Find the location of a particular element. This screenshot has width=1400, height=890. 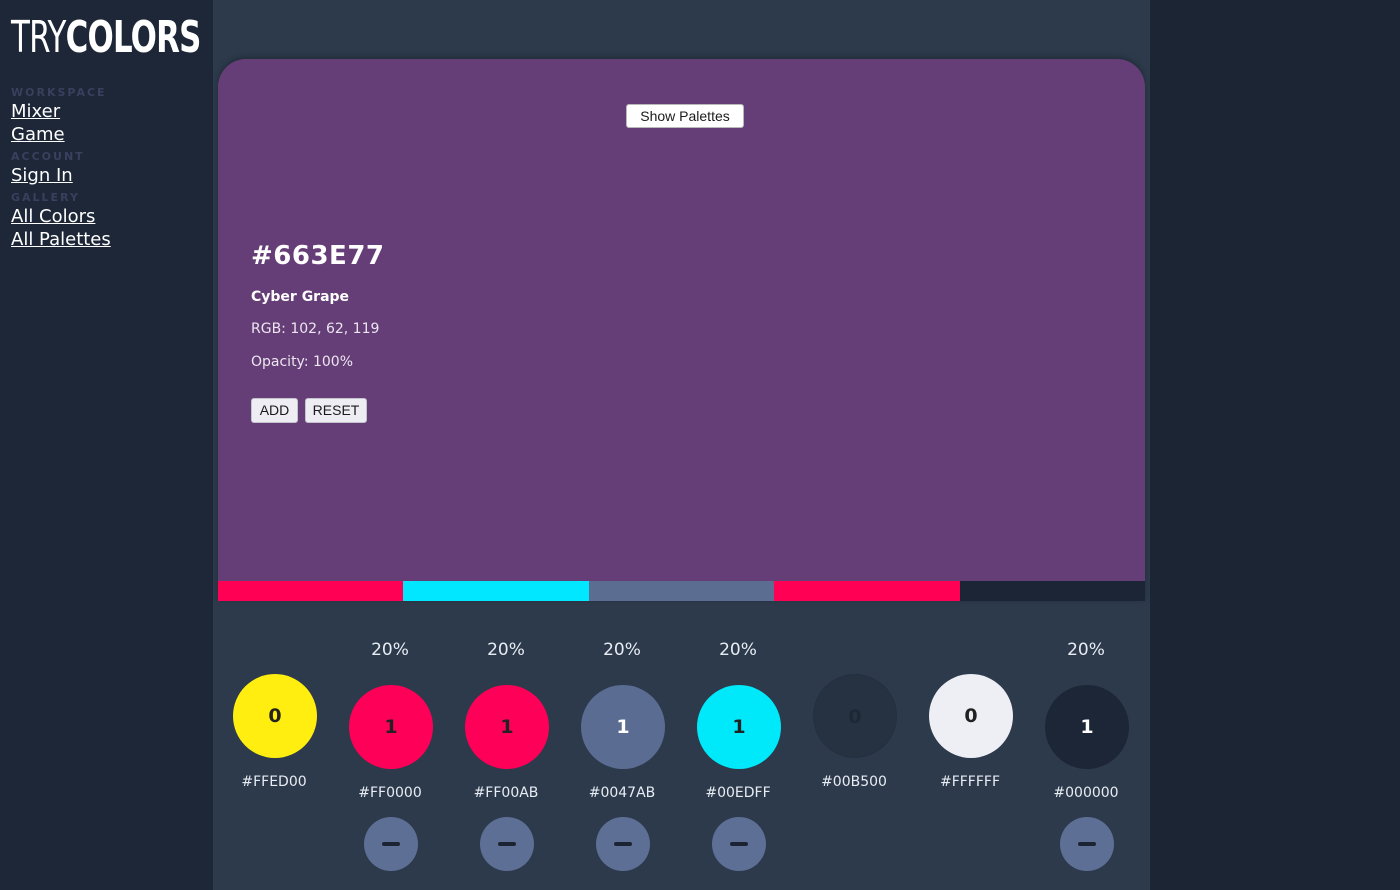

nav-section-gallery: GALLERY is located at coordinates (45, 197).